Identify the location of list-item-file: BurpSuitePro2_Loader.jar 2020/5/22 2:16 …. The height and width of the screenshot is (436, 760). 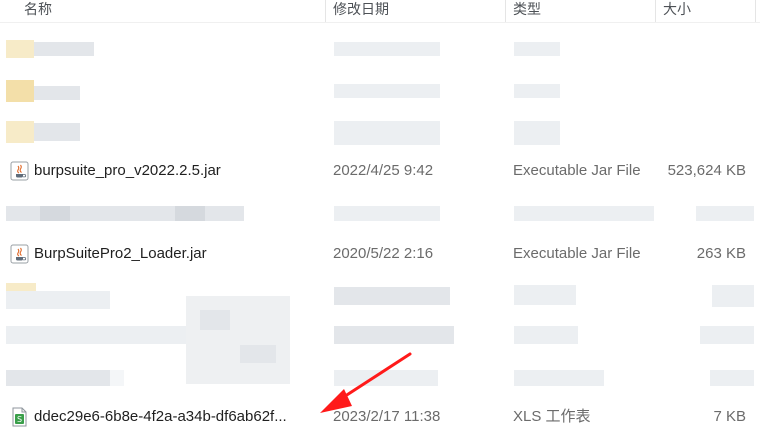
(380, 254).